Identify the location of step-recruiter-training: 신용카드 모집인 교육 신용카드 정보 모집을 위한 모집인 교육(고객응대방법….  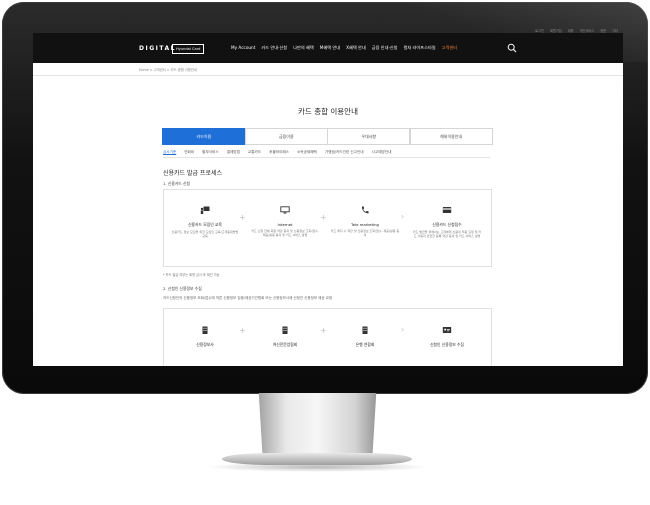
(205, 220).